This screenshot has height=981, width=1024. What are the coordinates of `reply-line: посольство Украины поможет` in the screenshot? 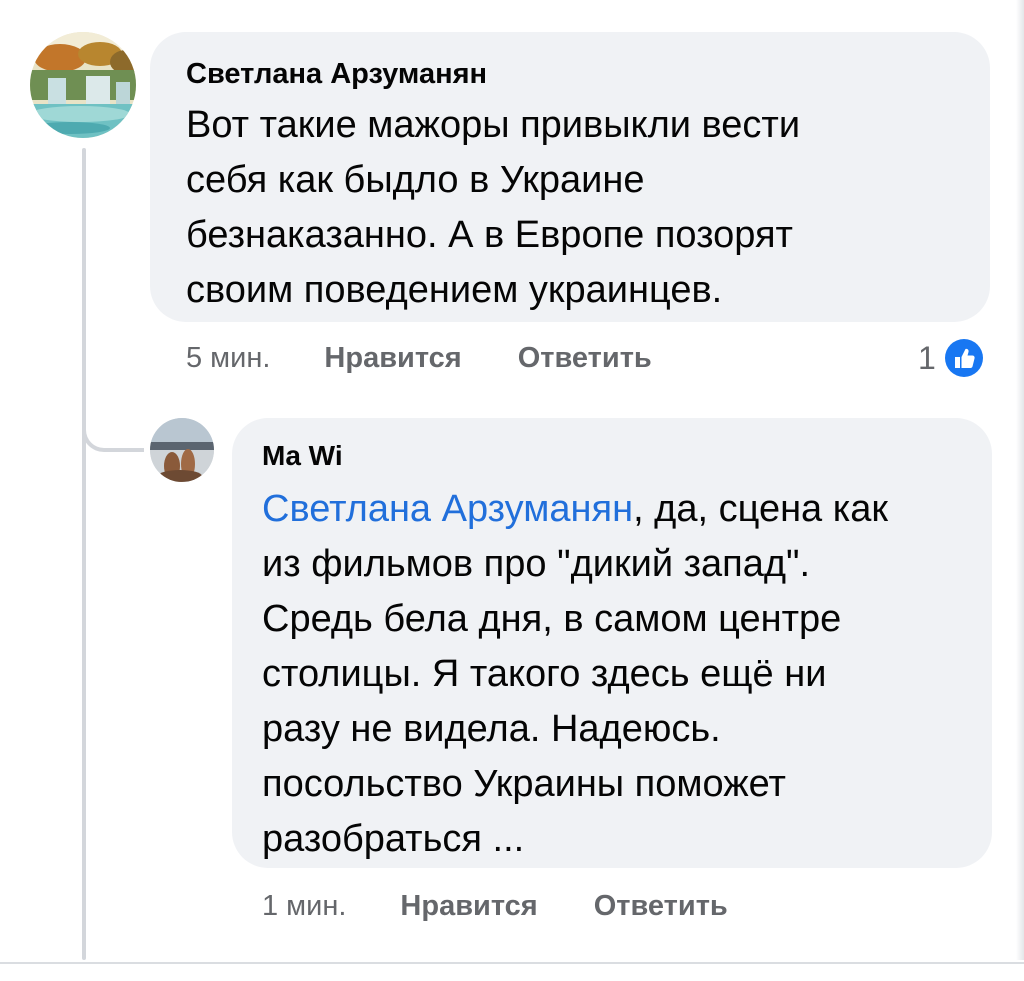 It's located at (524, 784).